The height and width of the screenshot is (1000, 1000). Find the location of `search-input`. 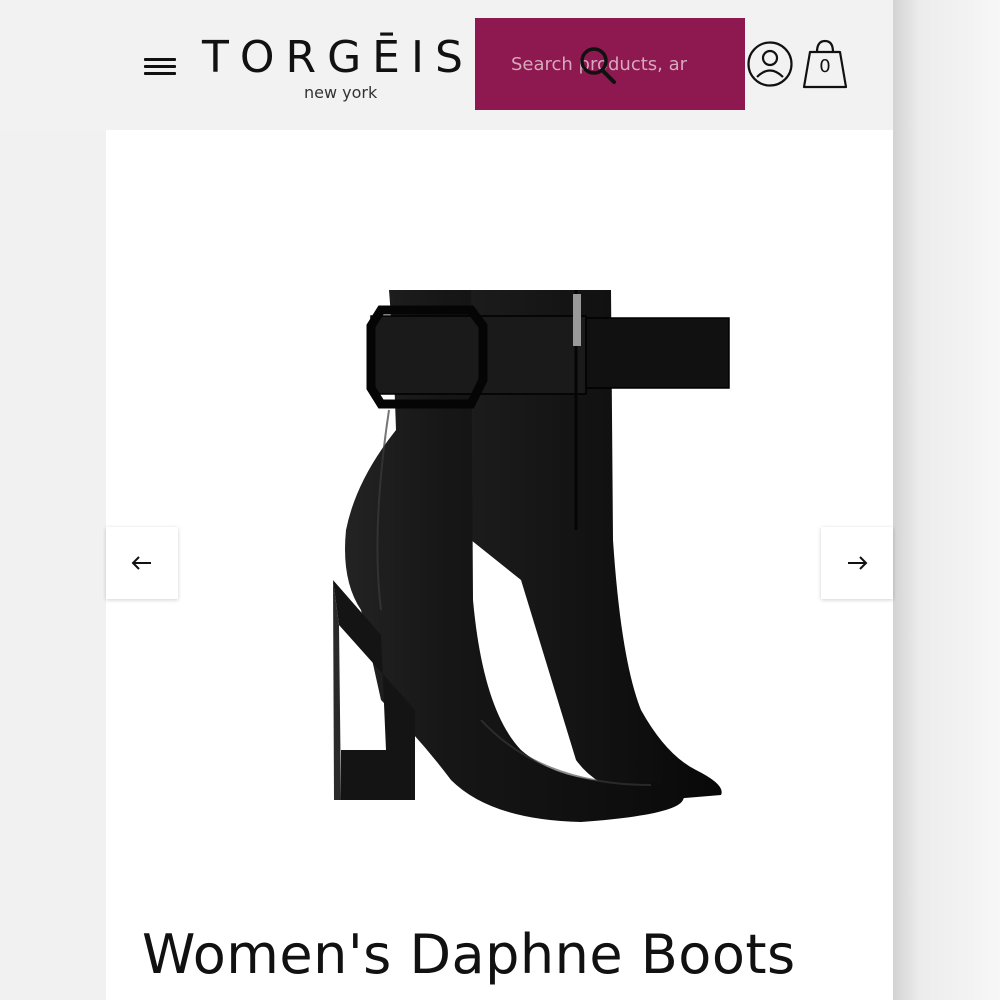

search-input is located at coordinates (610, 64).